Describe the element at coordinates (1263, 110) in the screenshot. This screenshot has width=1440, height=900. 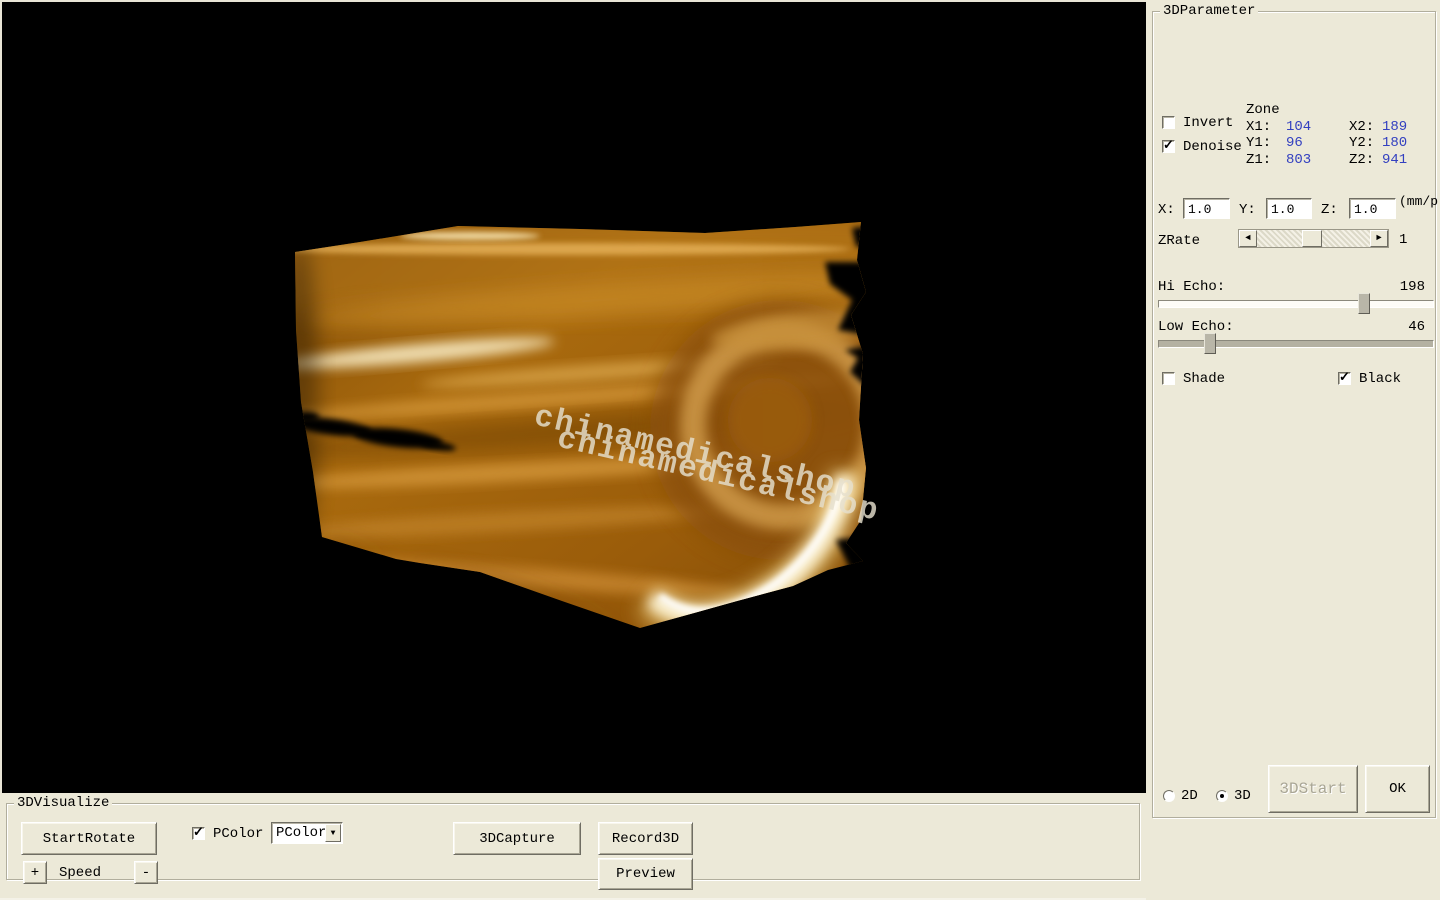
I see `zone-label: Zone` at that location.